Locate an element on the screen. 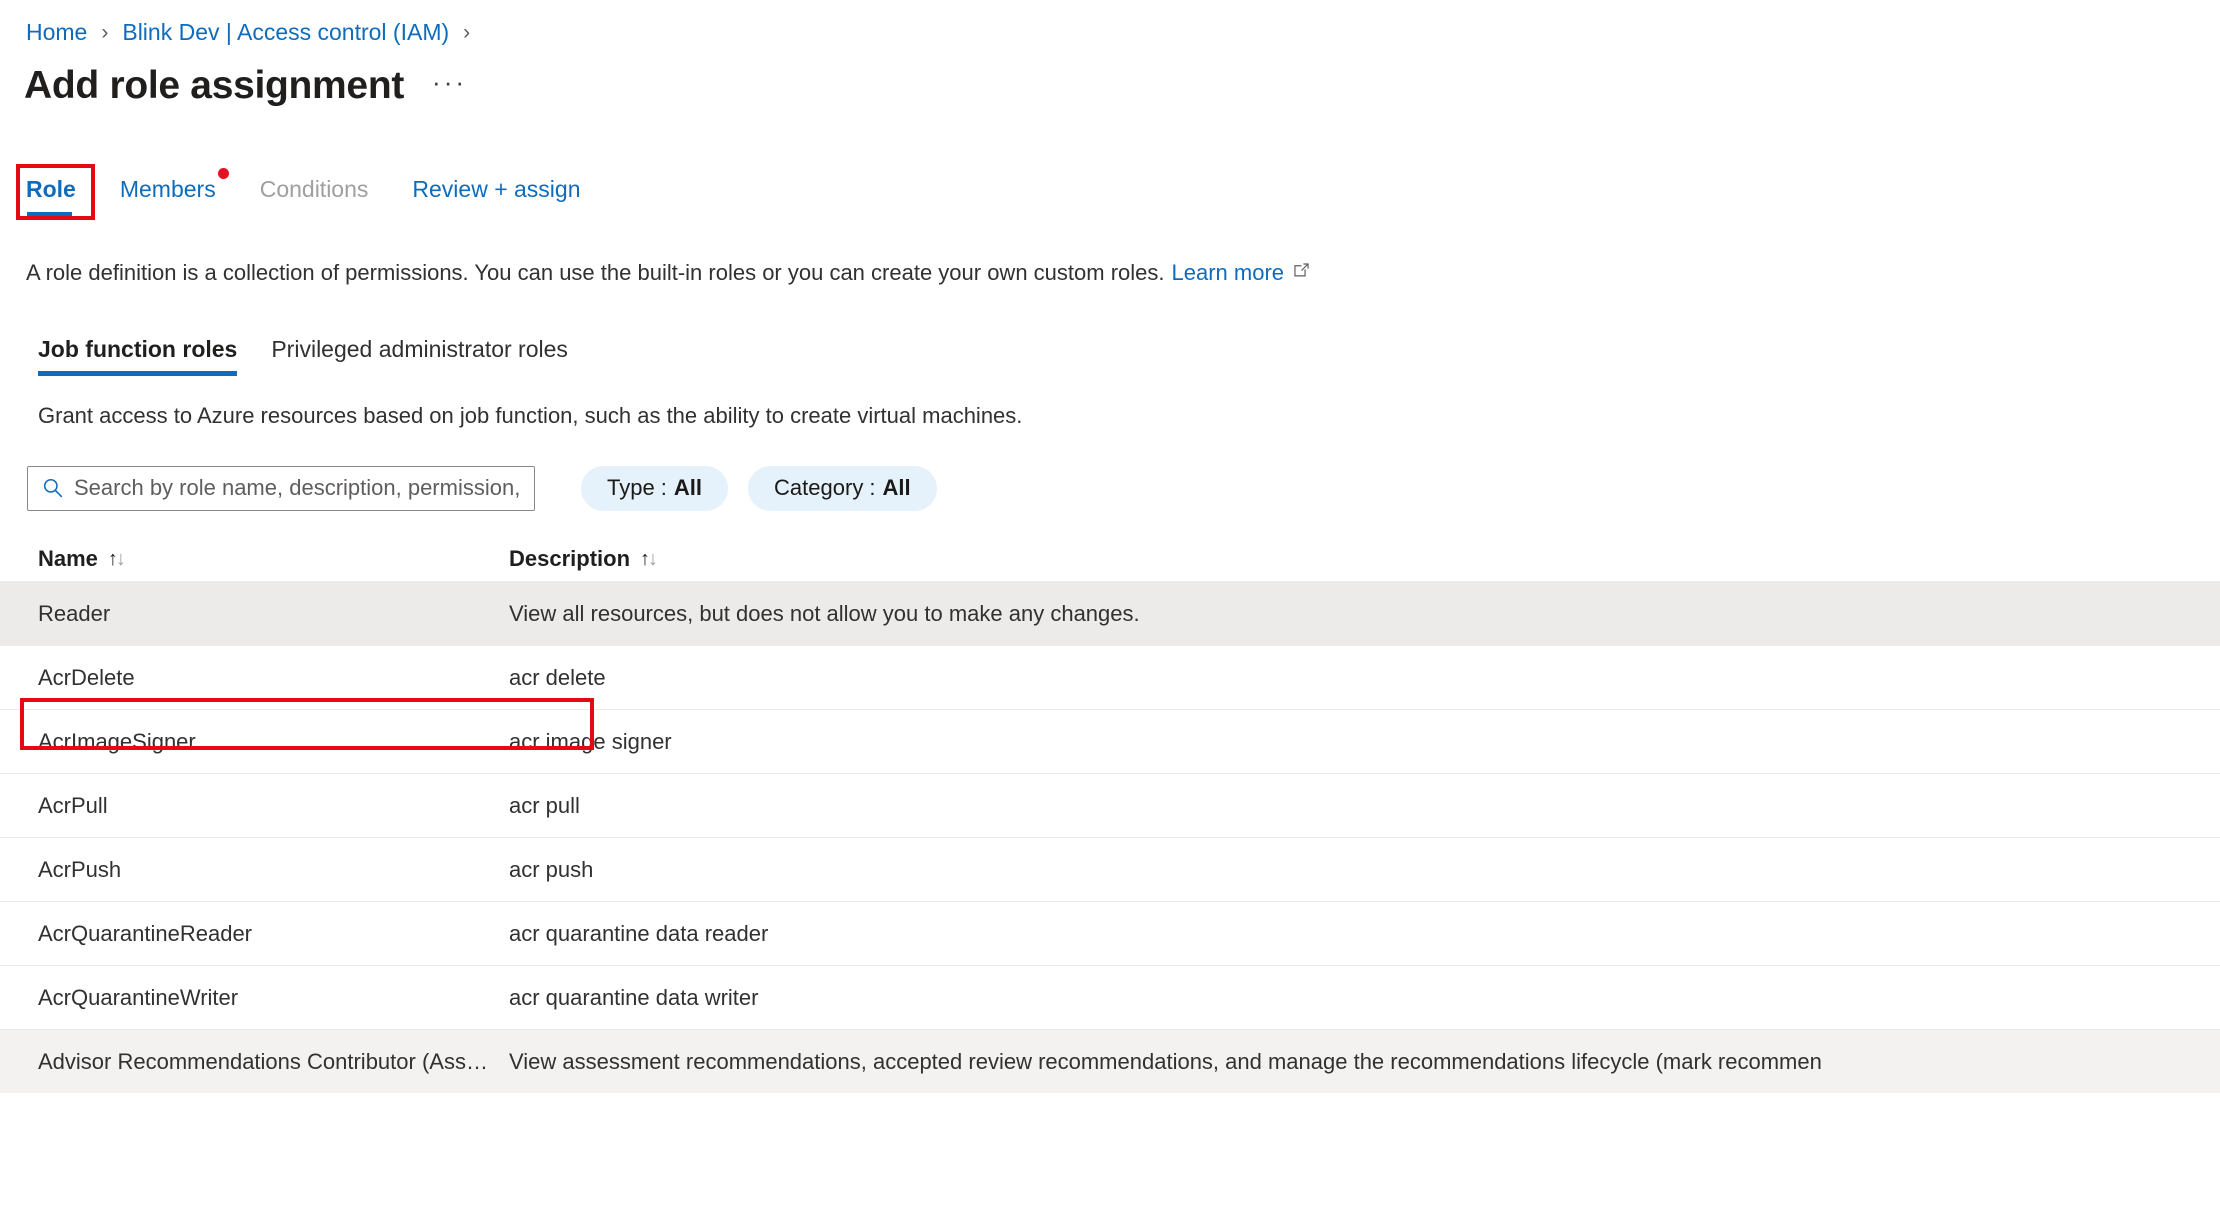 This screenshot has height=1216, width=2220. external-link-icon is located at coordinates (1301, 273).